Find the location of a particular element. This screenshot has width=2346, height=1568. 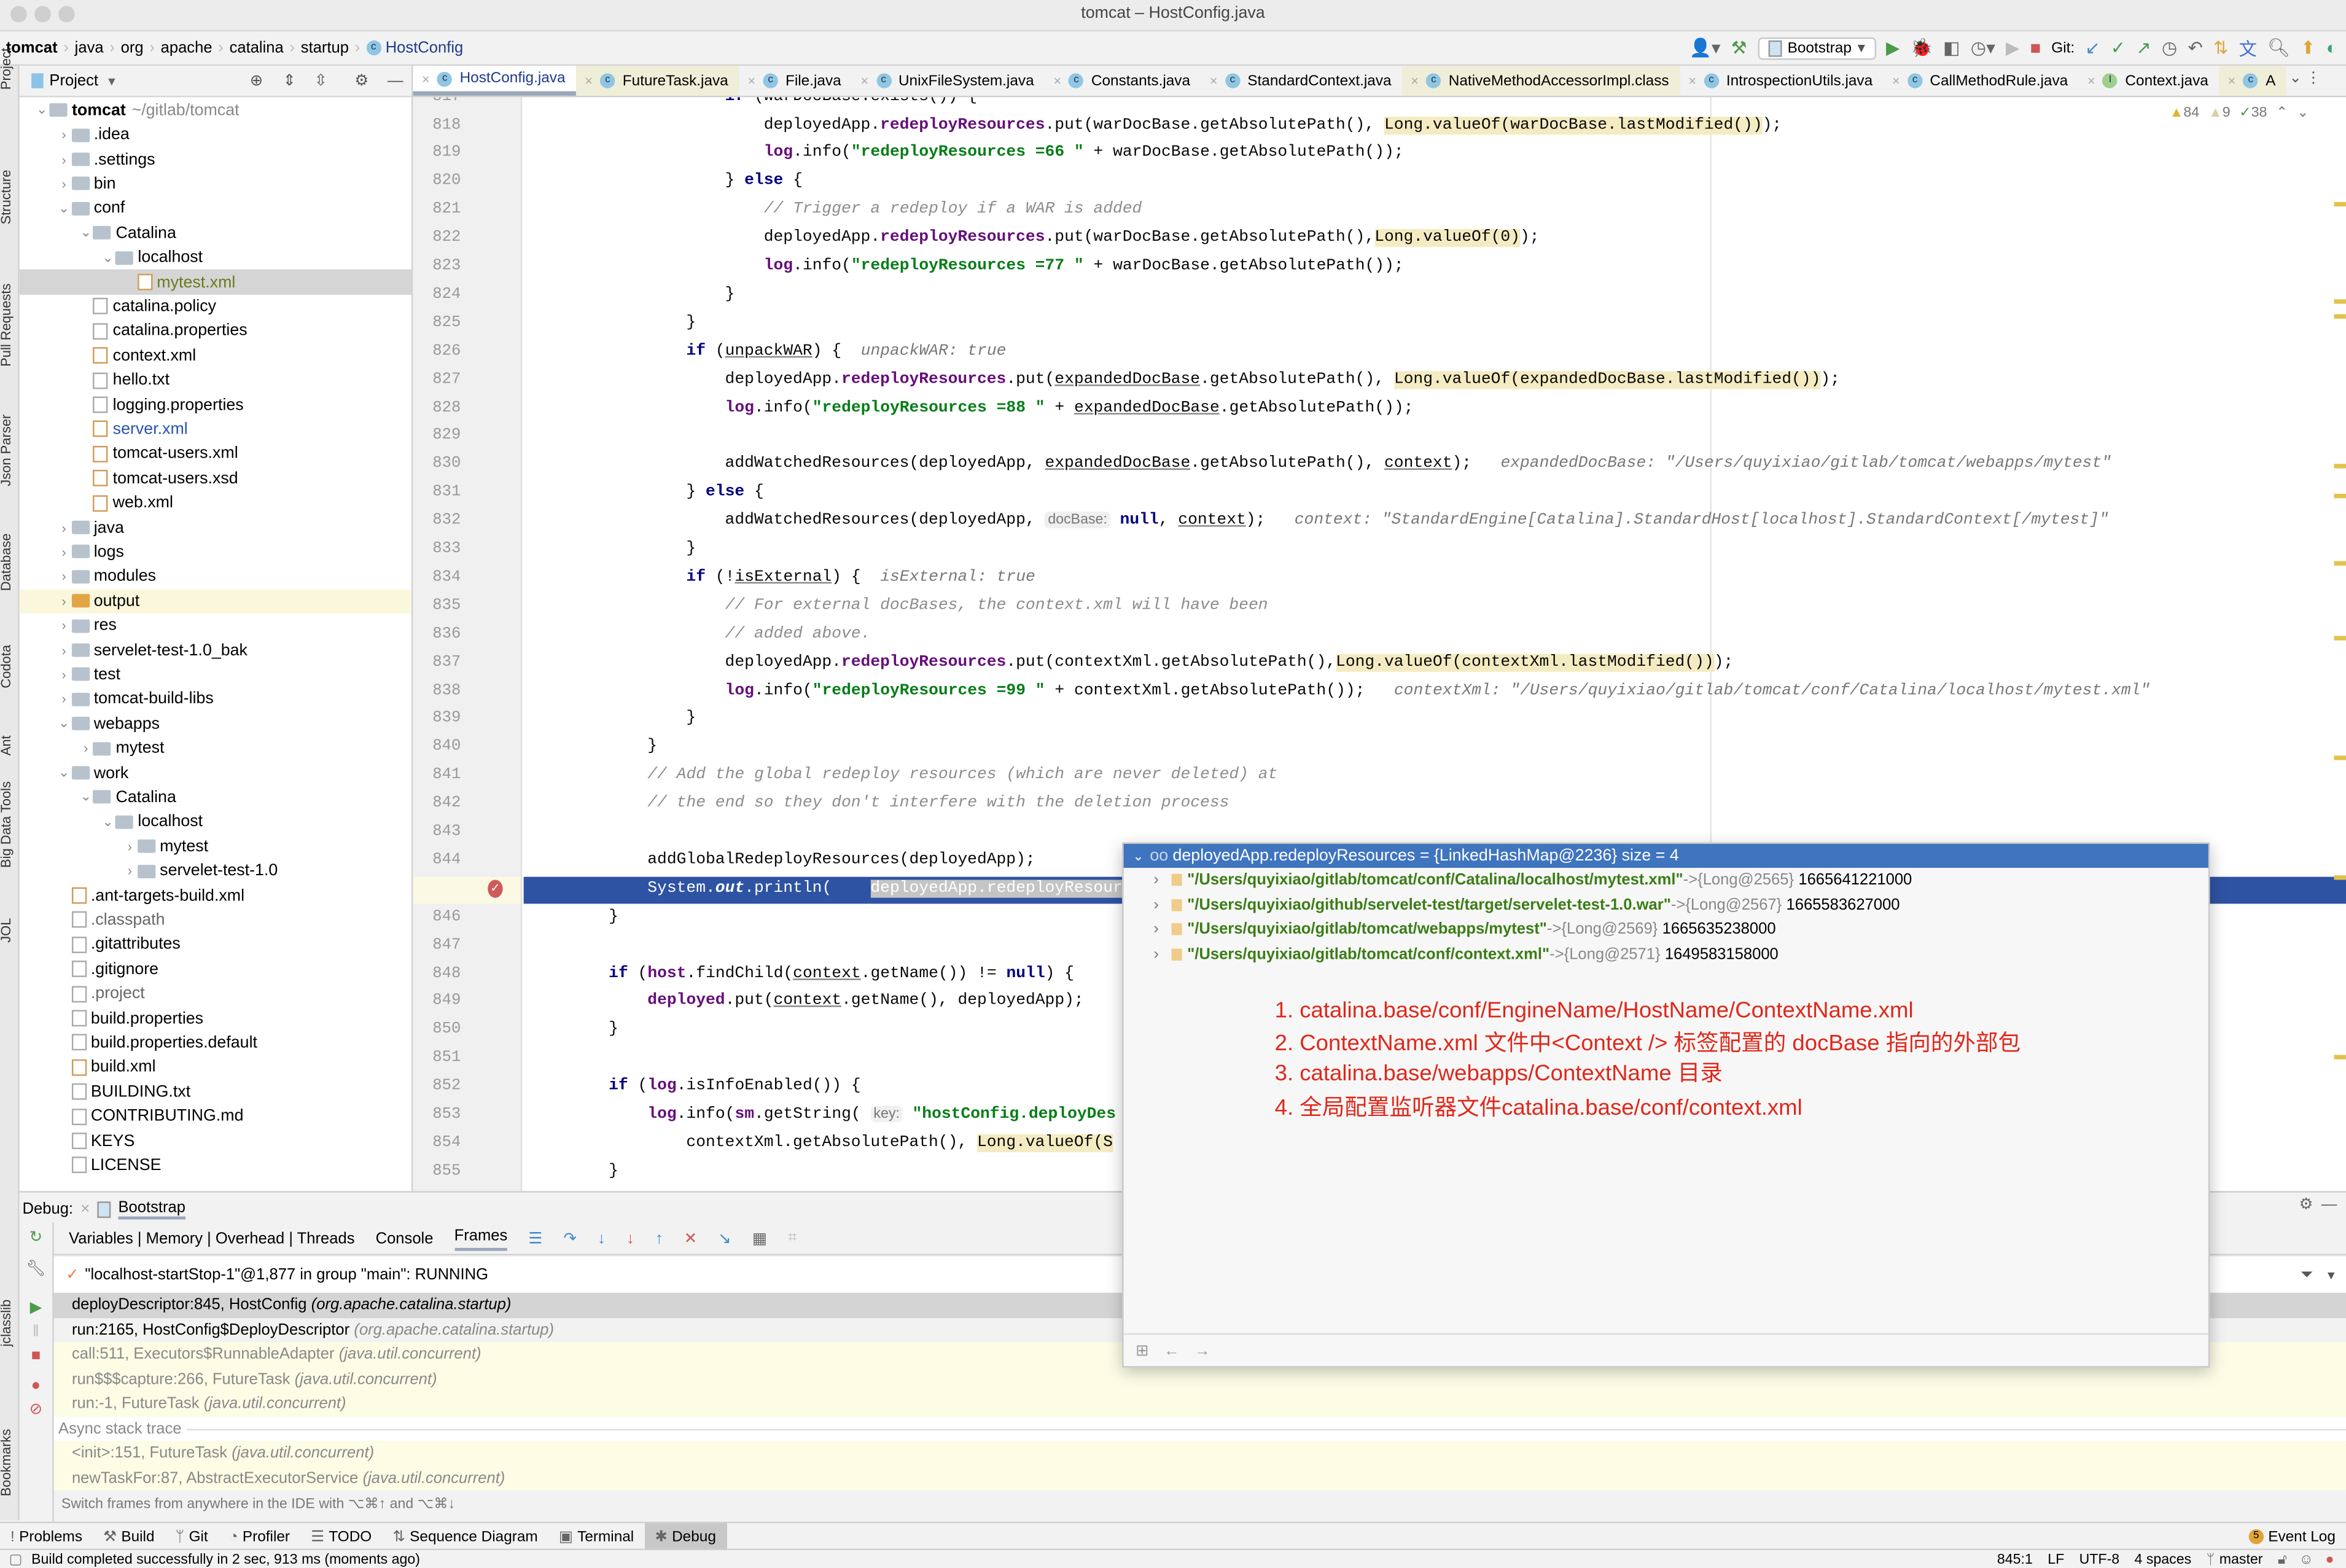

back-arrow-icon: ← is located at coordinates (1172, 1350).